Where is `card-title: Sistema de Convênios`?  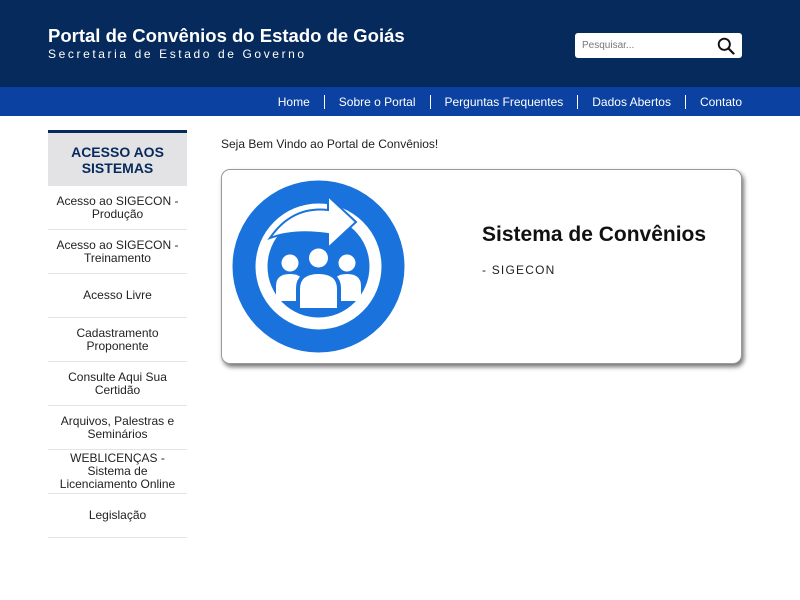 card-title: Sistema de Convênios is located at coordinates (594, 234).